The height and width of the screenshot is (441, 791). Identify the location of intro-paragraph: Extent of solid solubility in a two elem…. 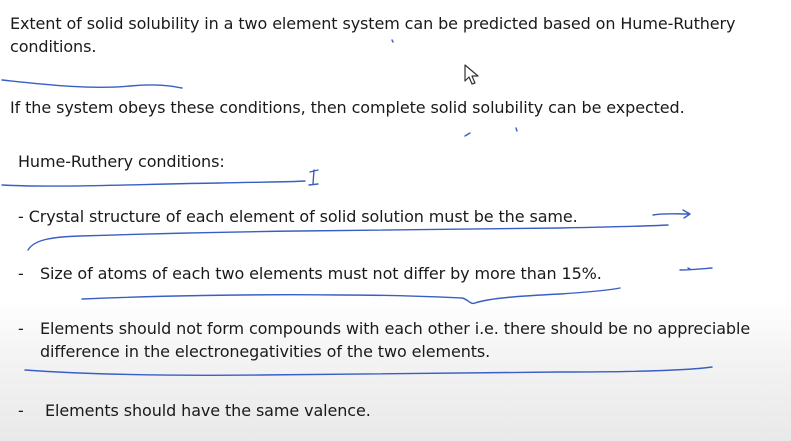
(373, 35).